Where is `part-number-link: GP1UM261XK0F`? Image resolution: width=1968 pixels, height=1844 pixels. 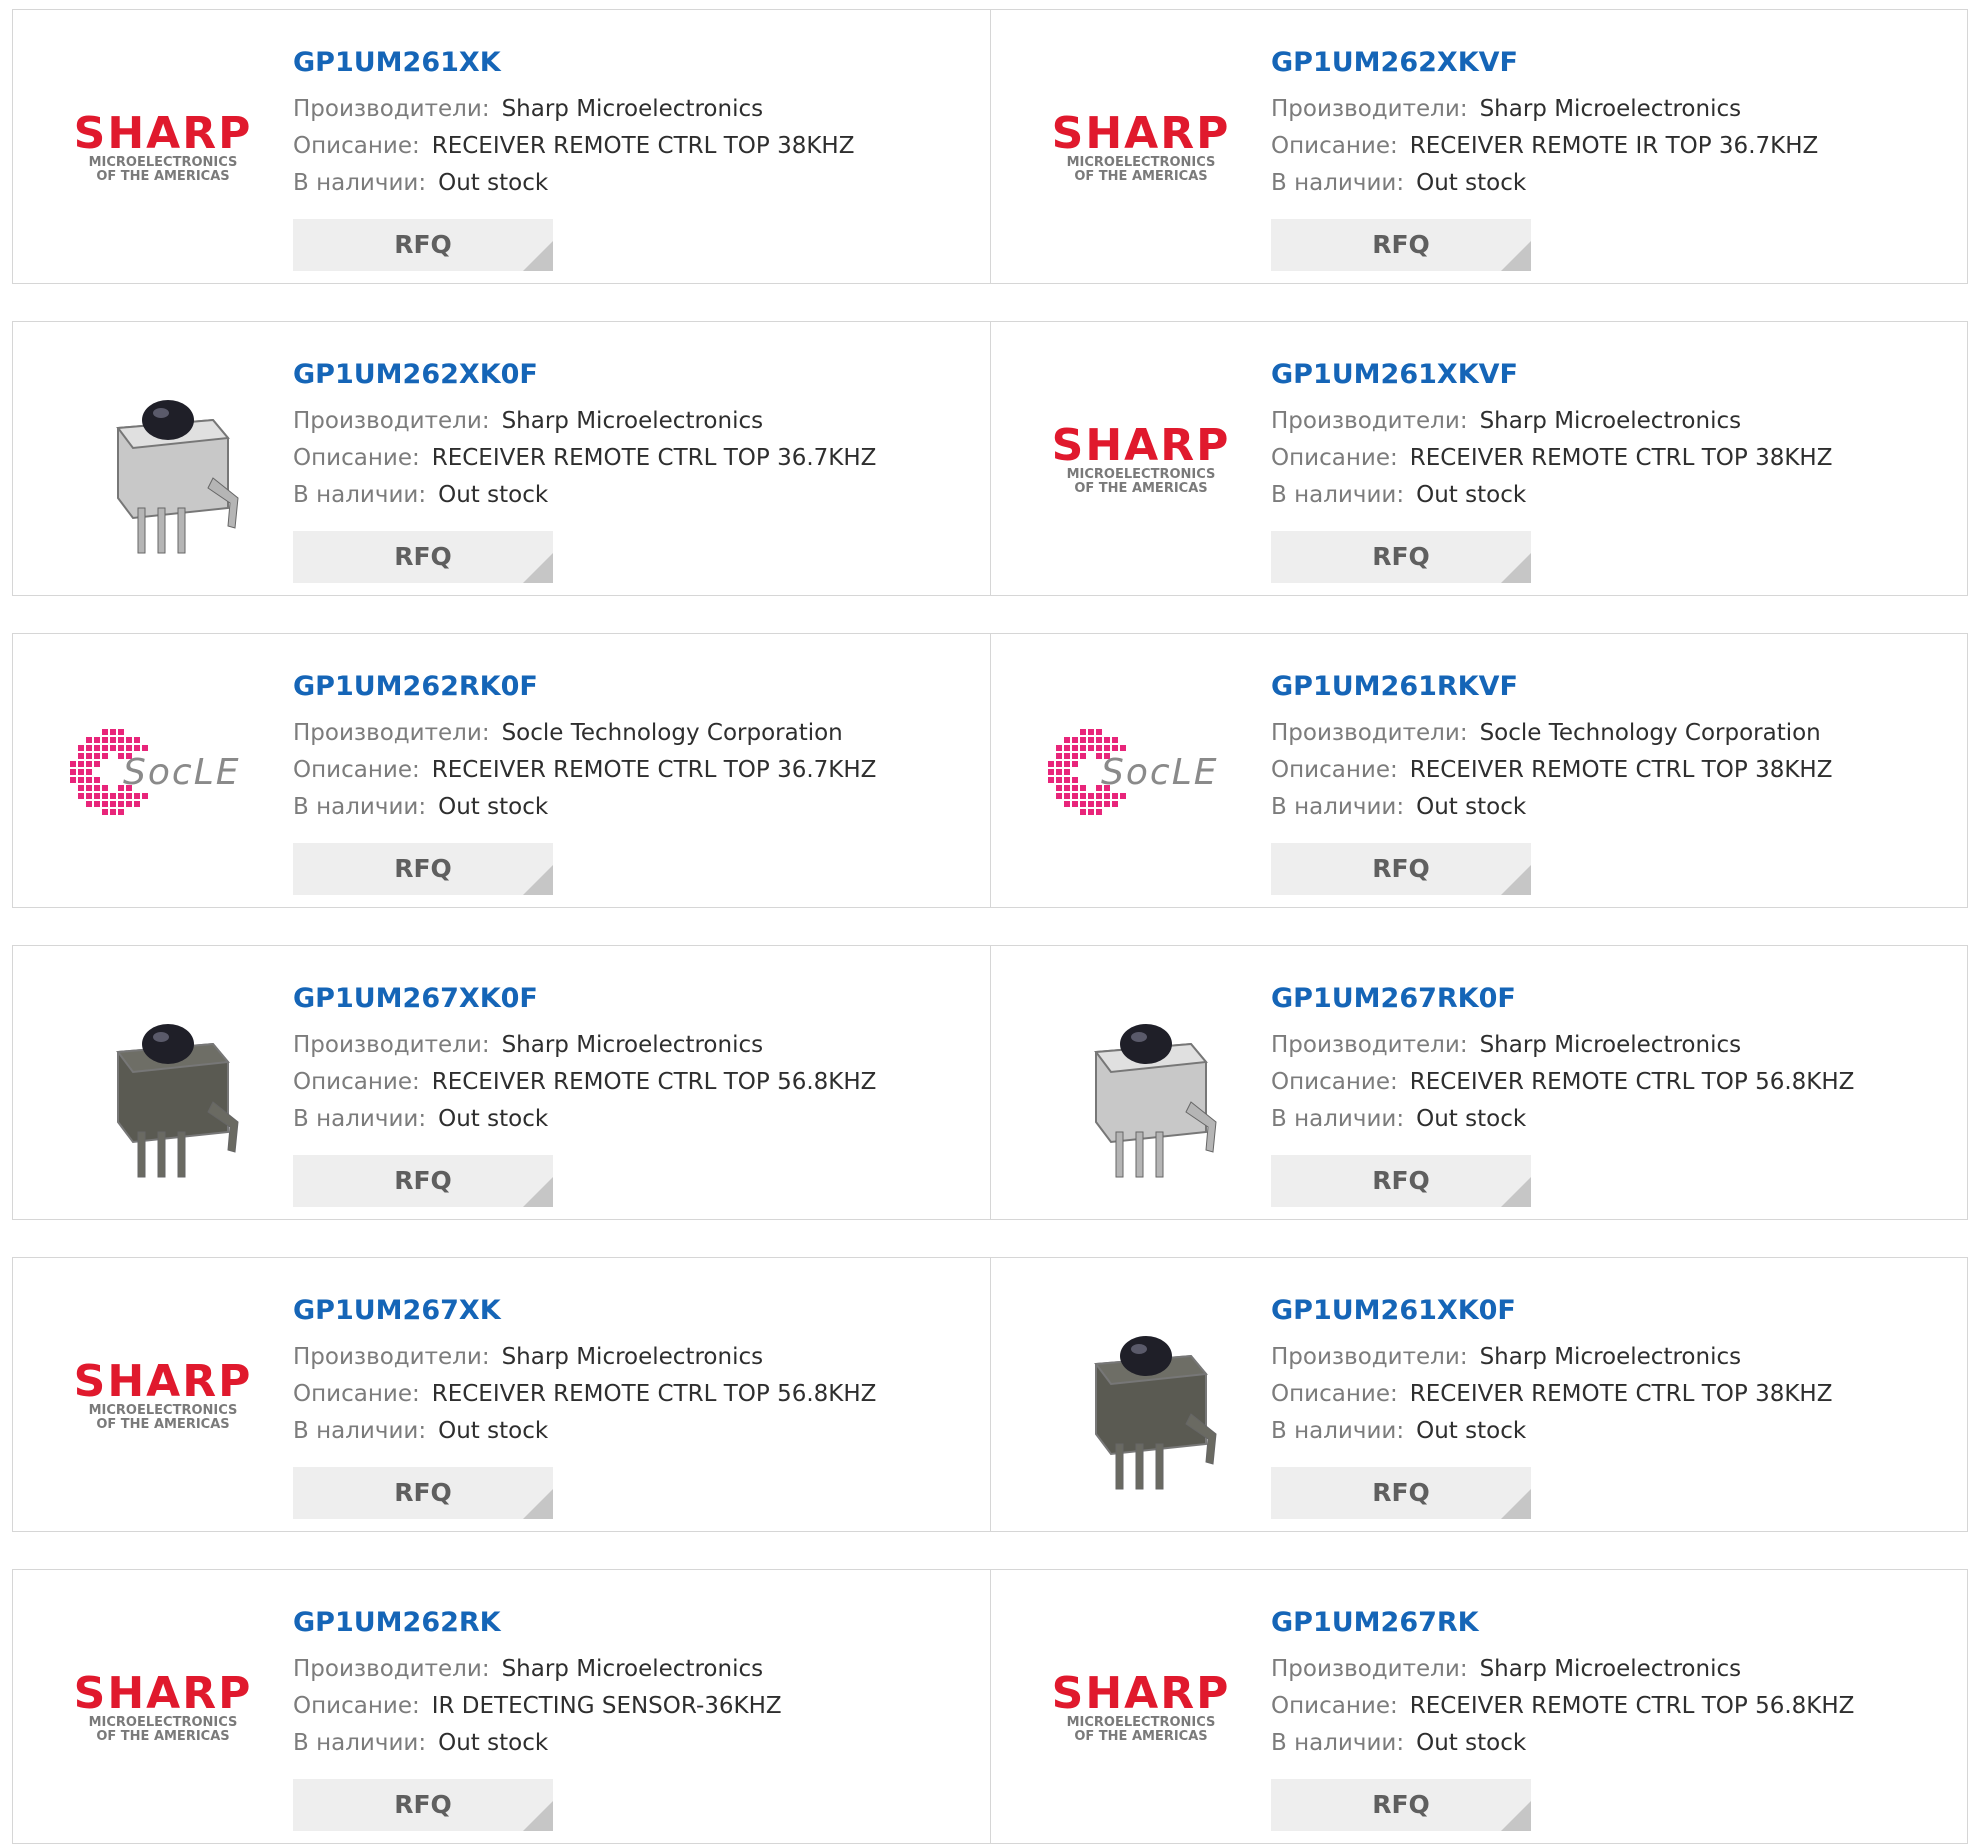 part-number-link: GP1UM261XK0F is located at coordinates (1614, 1311).